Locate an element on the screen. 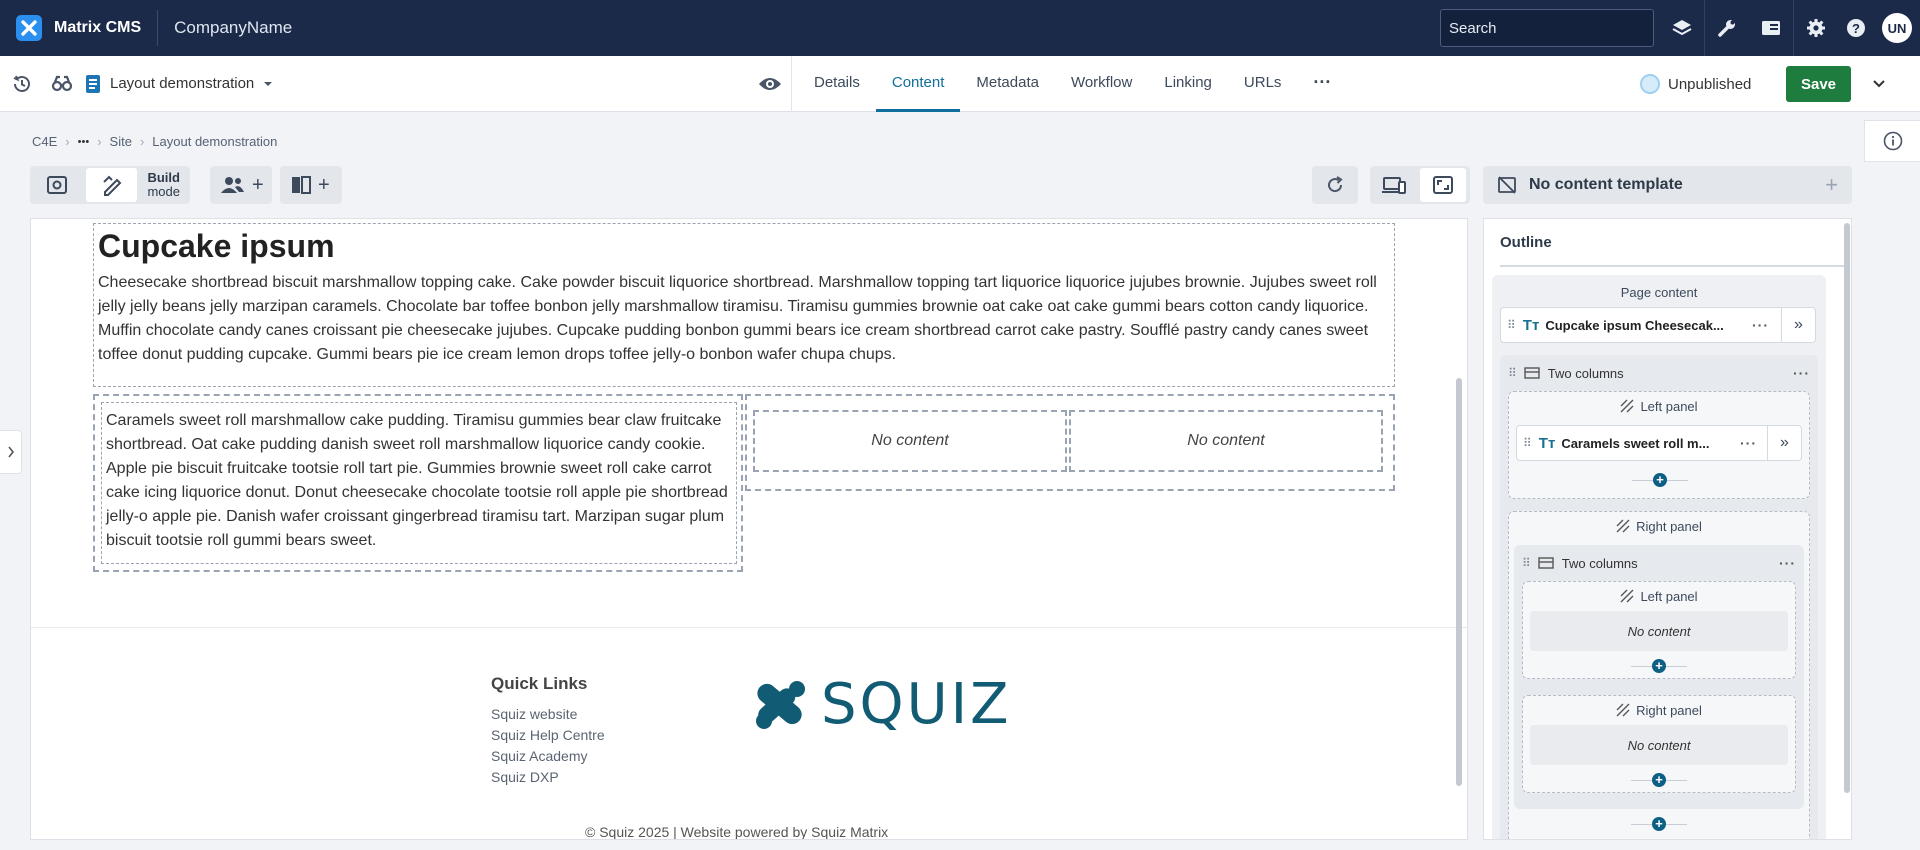  quick-links-title: Quick Links is located at coordinates (539, 683).